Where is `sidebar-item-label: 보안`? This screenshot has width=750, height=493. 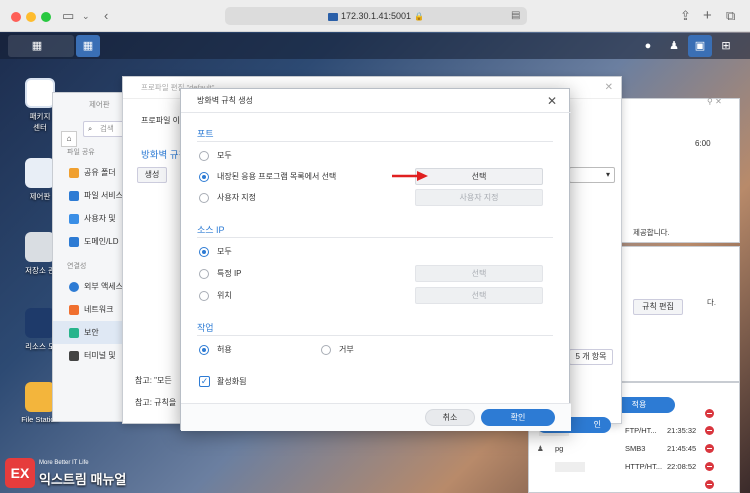
sidebar-item-label: 보안 is located at coordinates (91, 332).